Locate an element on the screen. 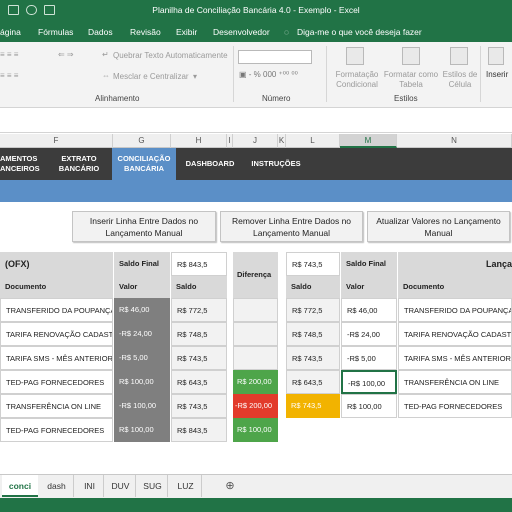 The height and width of the screenshot is (512, 512). sheet-tab-conci: conci is located at coordinates (20, 486).